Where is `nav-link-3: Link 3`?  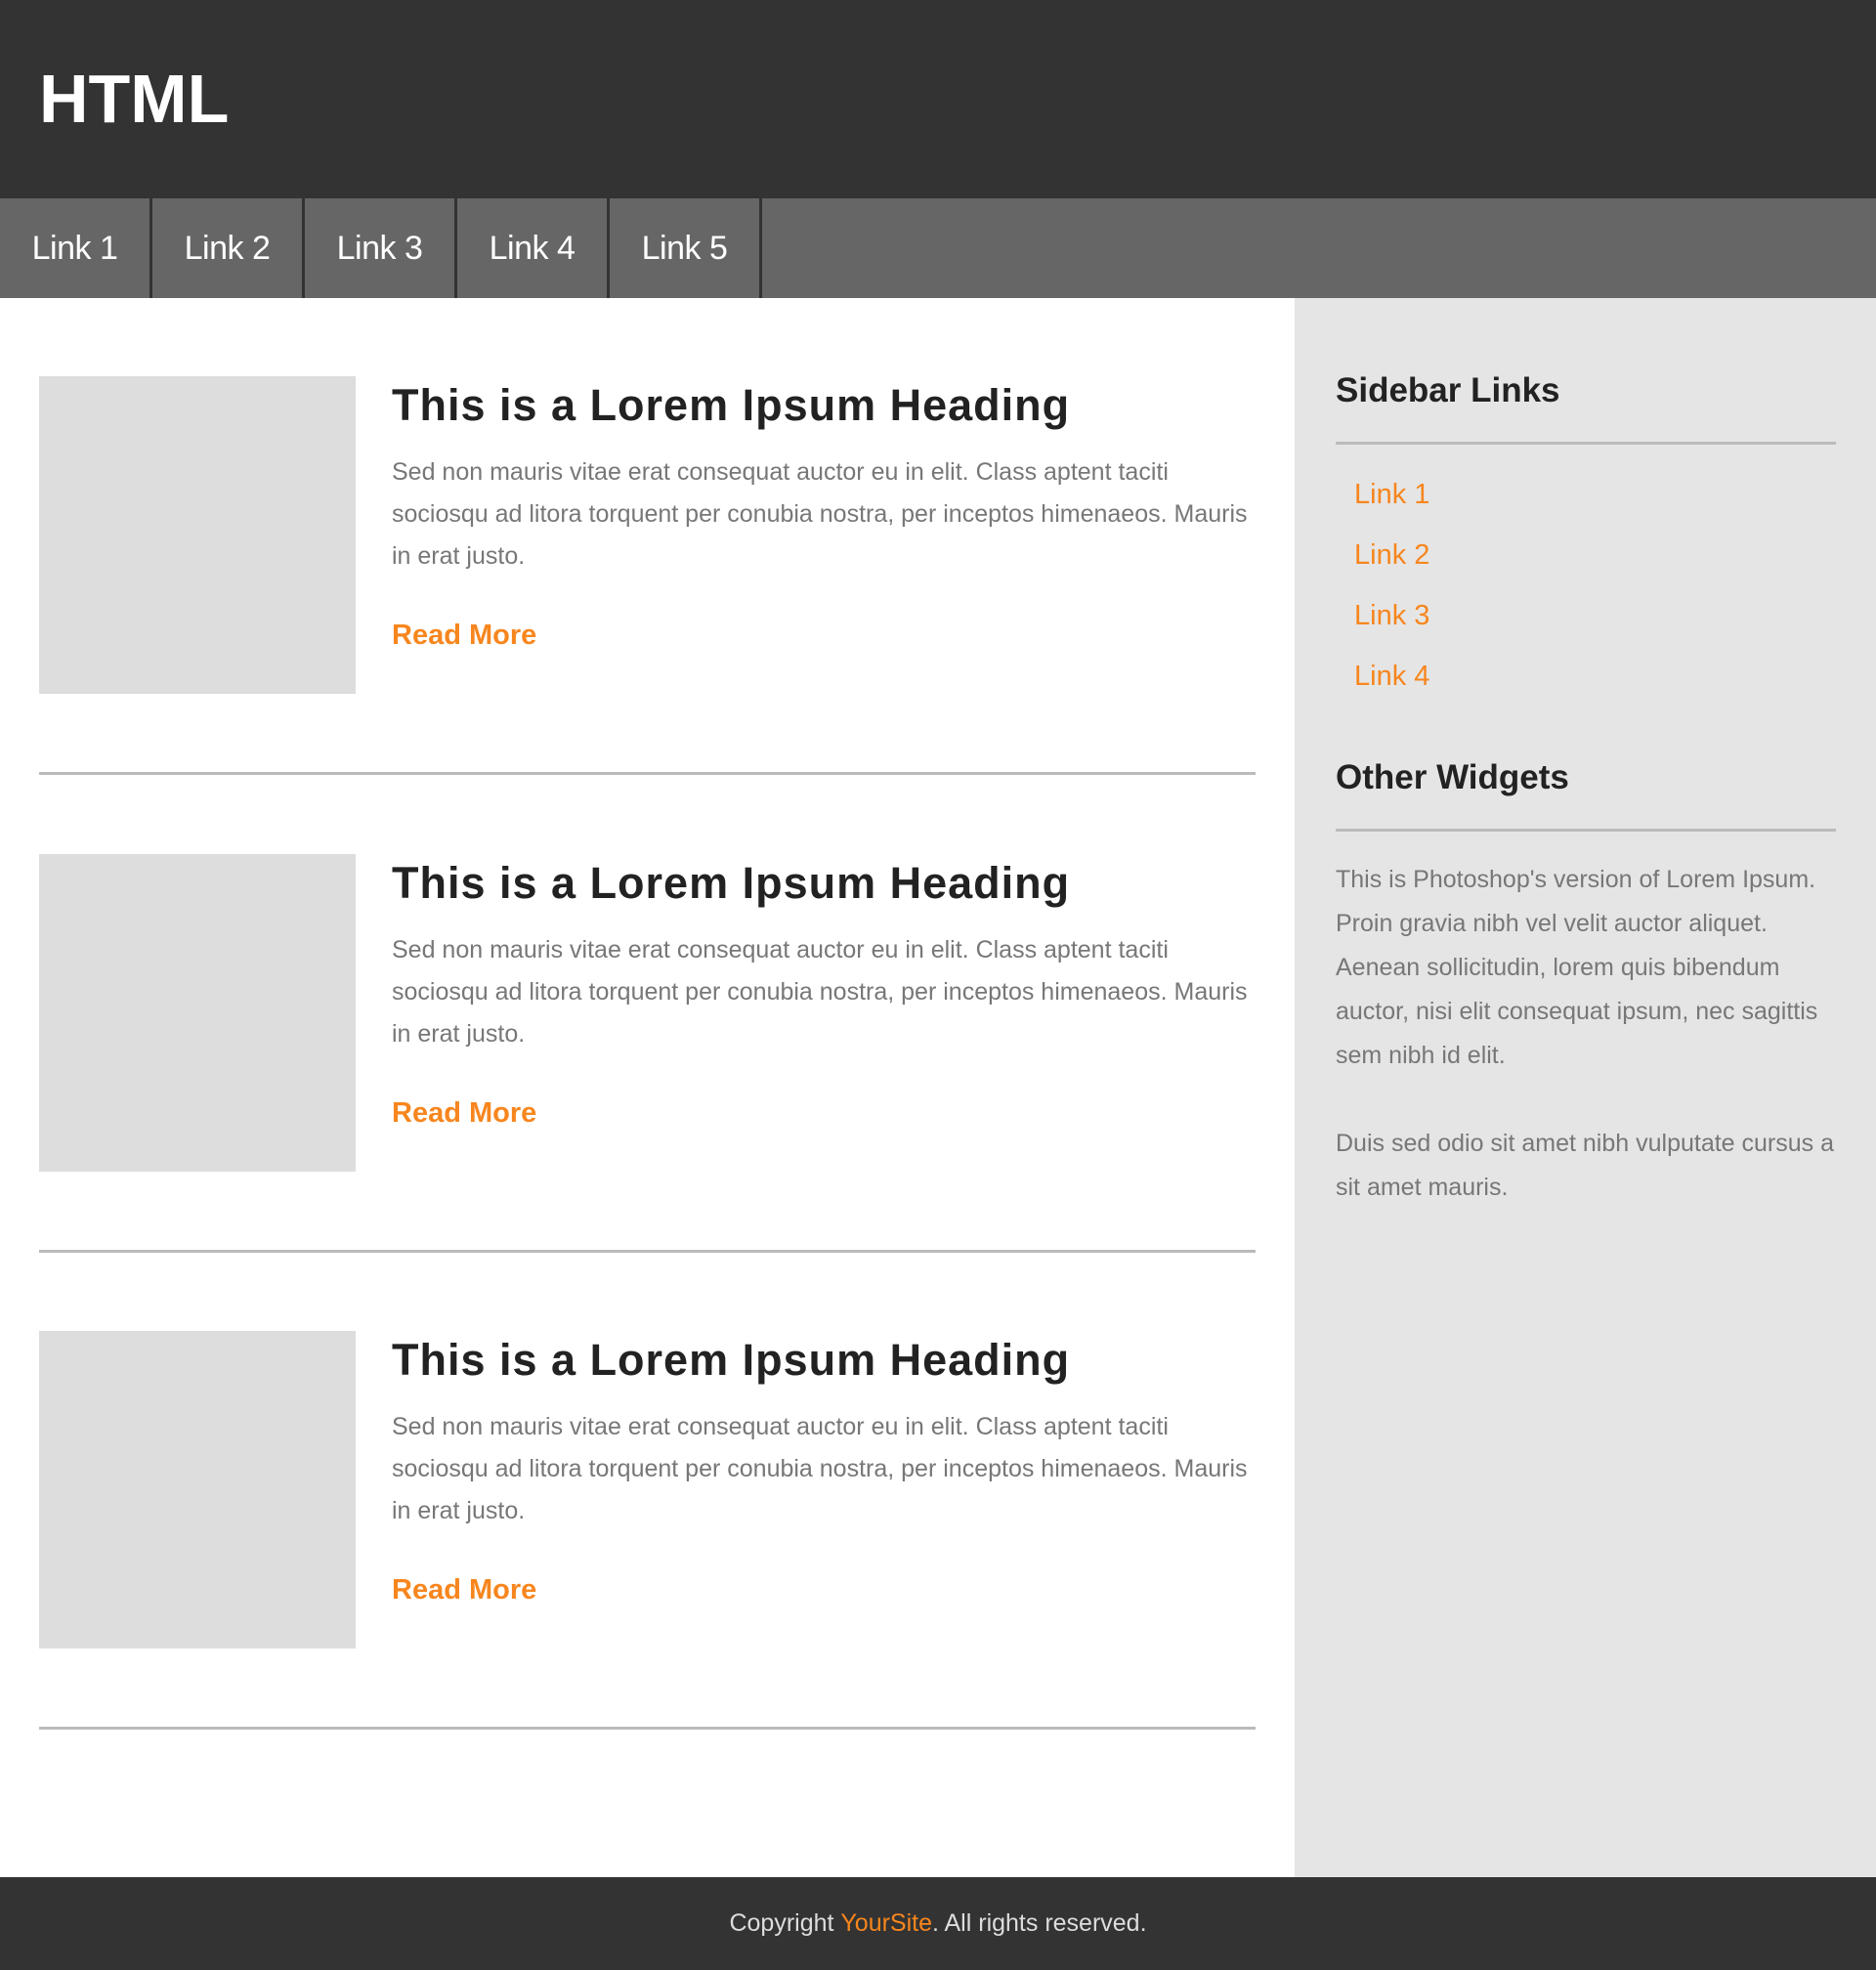
nav-link-3: Link 3 is located at coordinates (381, 248).